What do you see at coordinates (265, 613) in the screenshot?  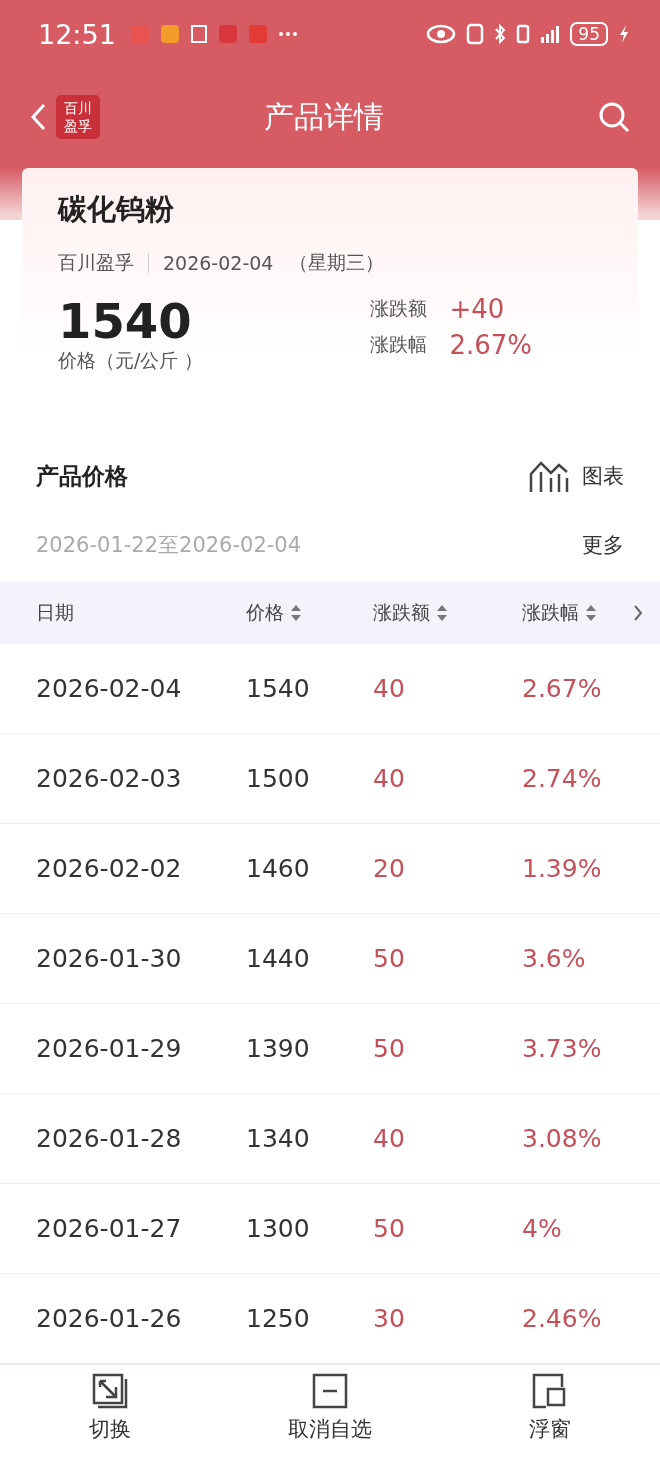 I see `column-header: 价格` at bounding box center [265, 613].